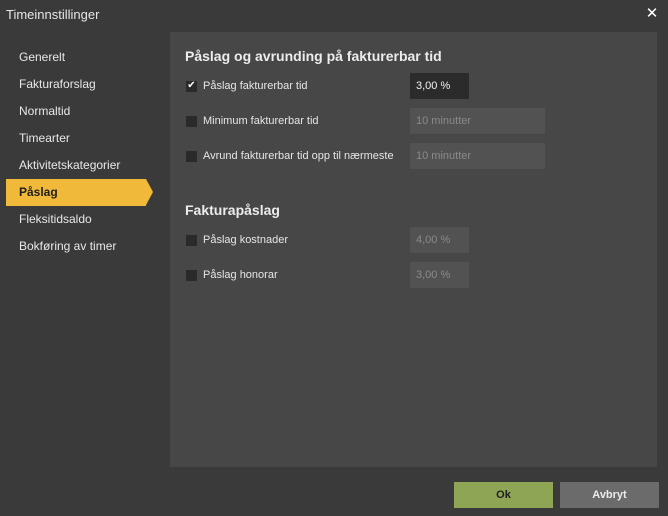 The image size is (668, 516). I want to click on section-title-fakturapaslag: Fakturapåslag, so click(232, 210).